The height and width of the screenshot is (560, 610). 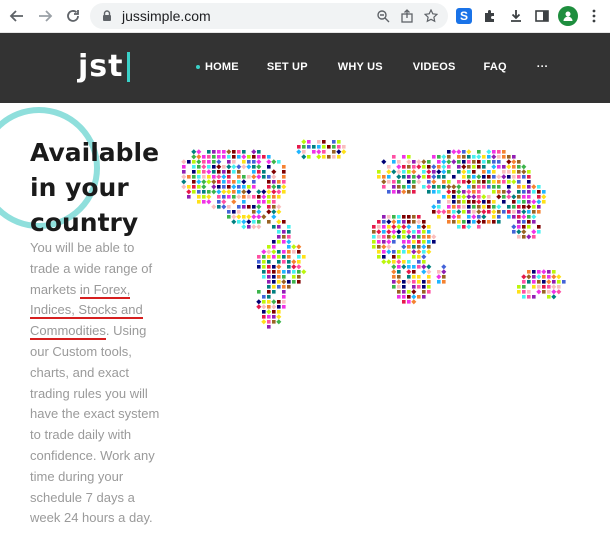 I want to click on star-icon, so click(x=431, y=16).